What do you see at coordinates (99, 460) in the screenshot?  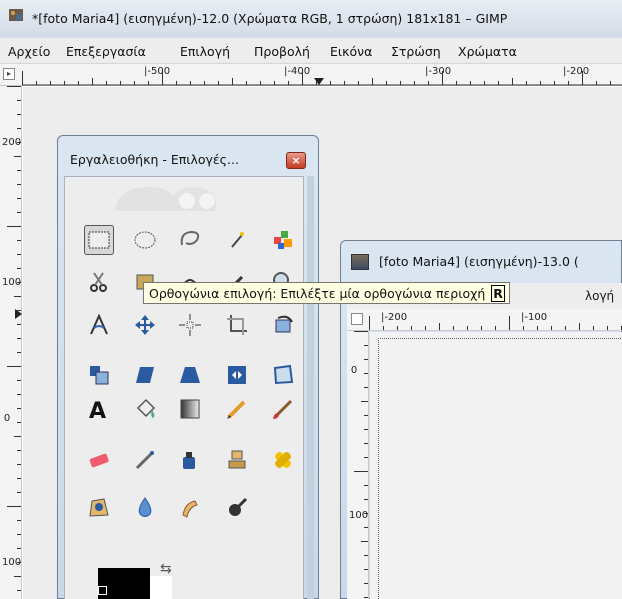 I see `eraser-icon` at bounding box center [99, 460].